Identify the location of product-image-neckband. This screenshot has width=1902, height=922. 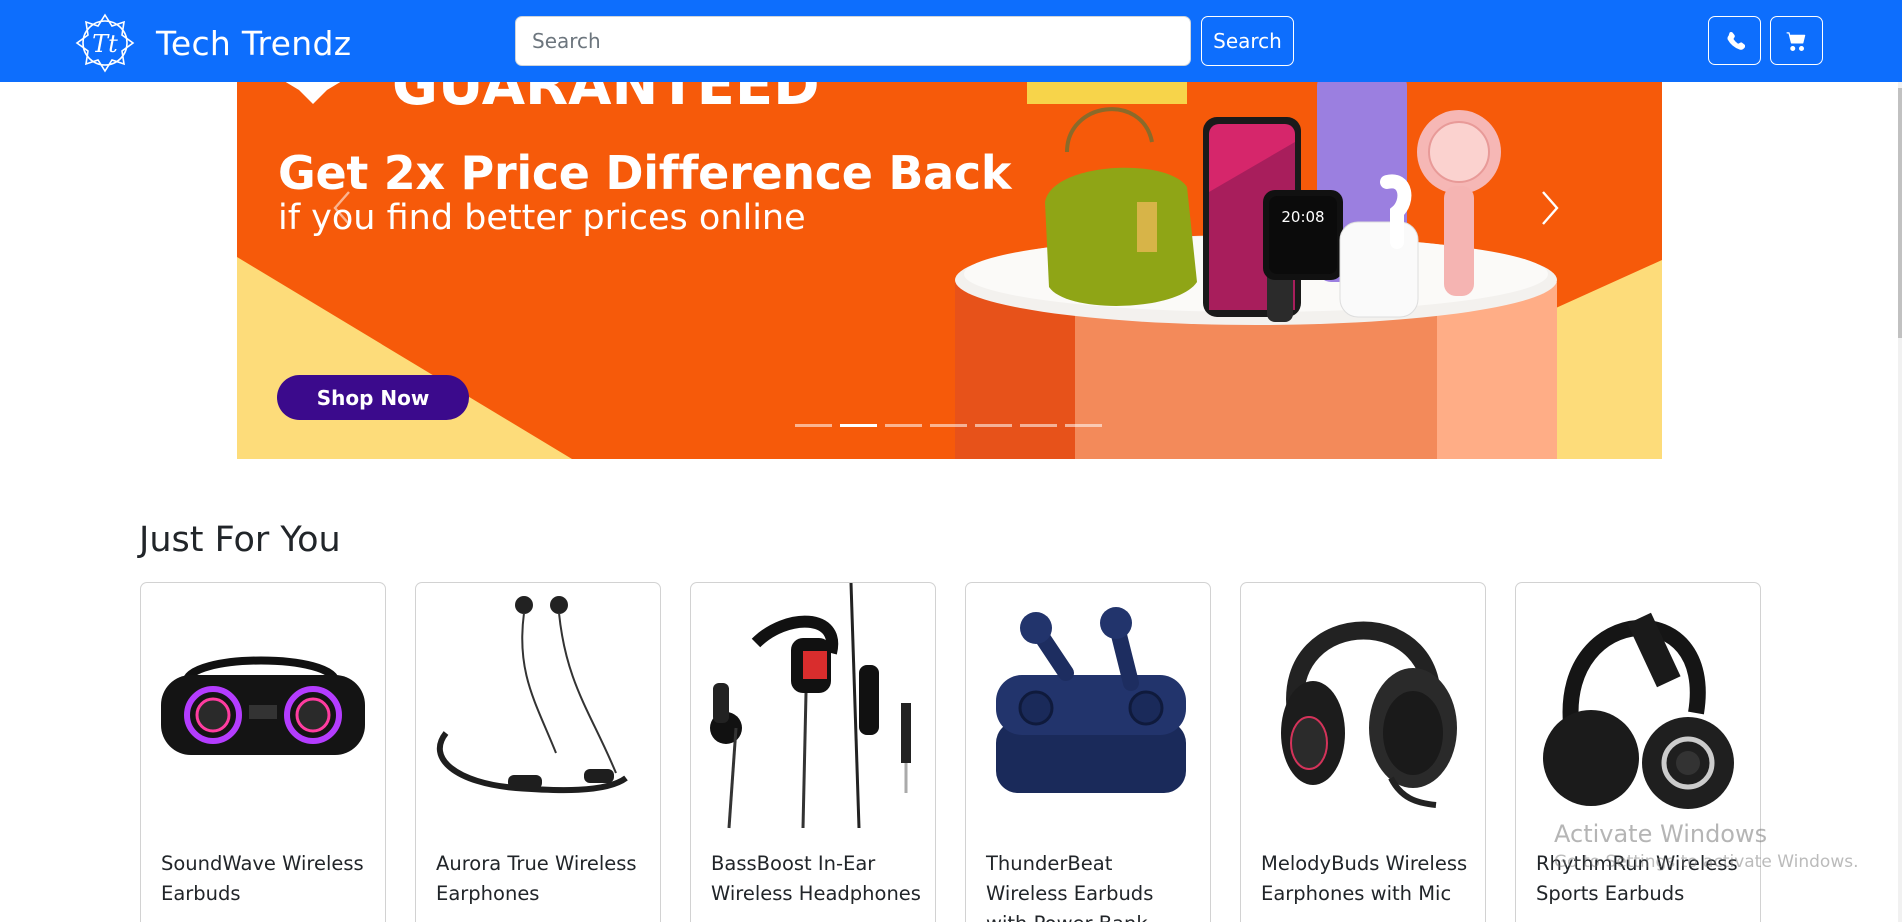
(532, 695).